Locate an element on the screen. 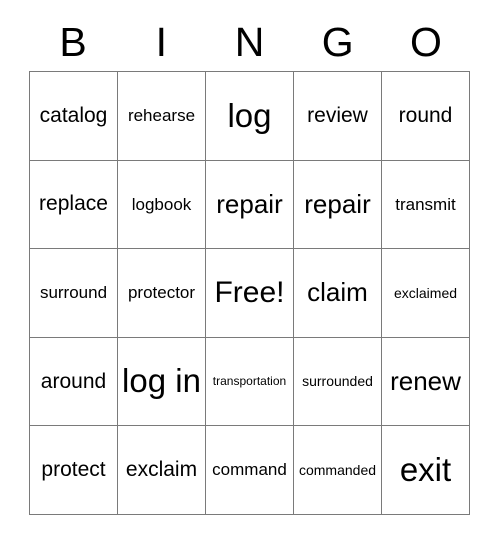  bingo-cell-o5: exit is located at coordinates (426, 470).